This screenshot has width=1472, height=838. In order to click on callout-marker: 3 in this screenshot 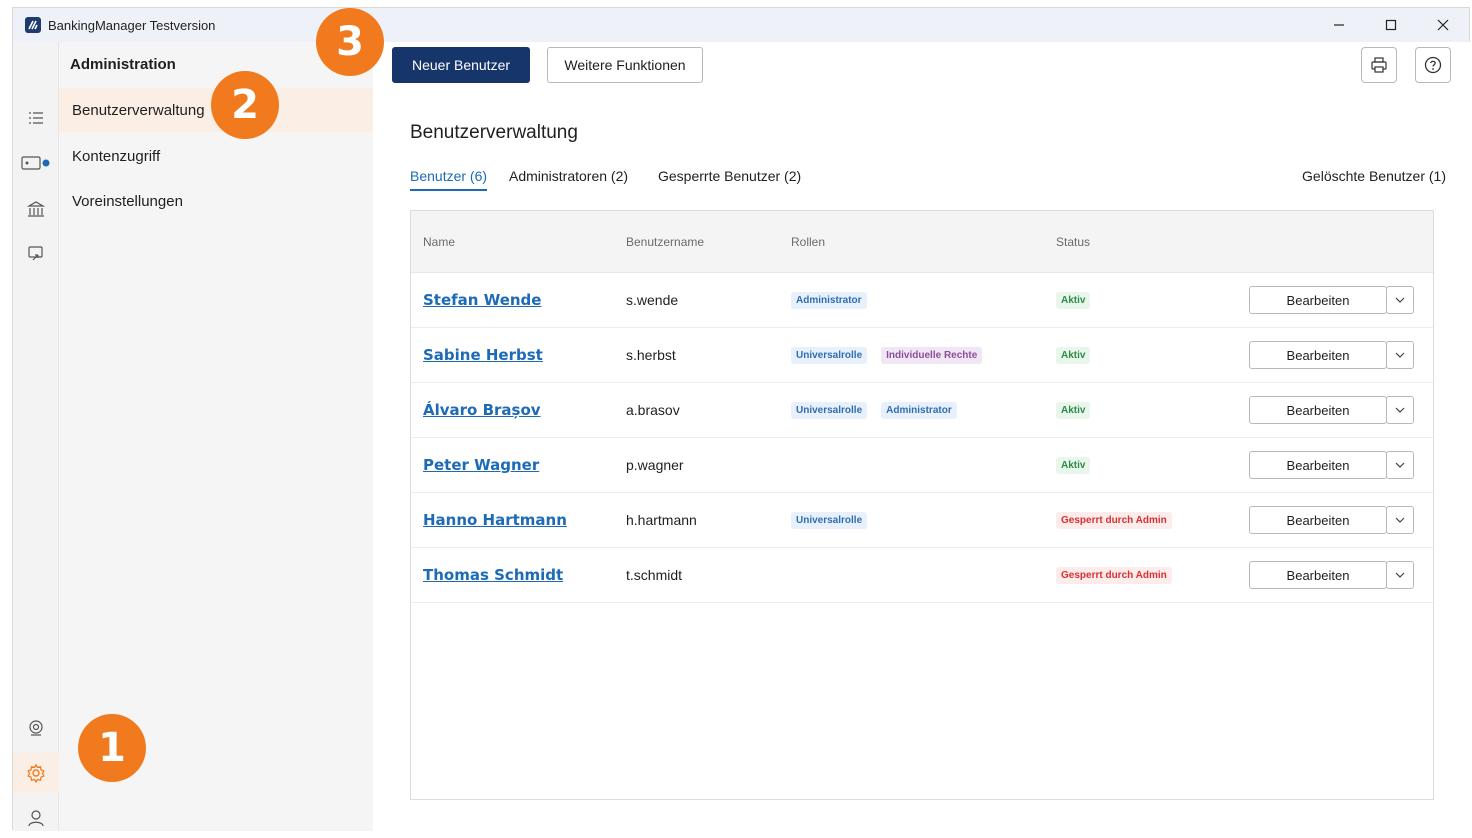, I will do `click(350, 42)`.